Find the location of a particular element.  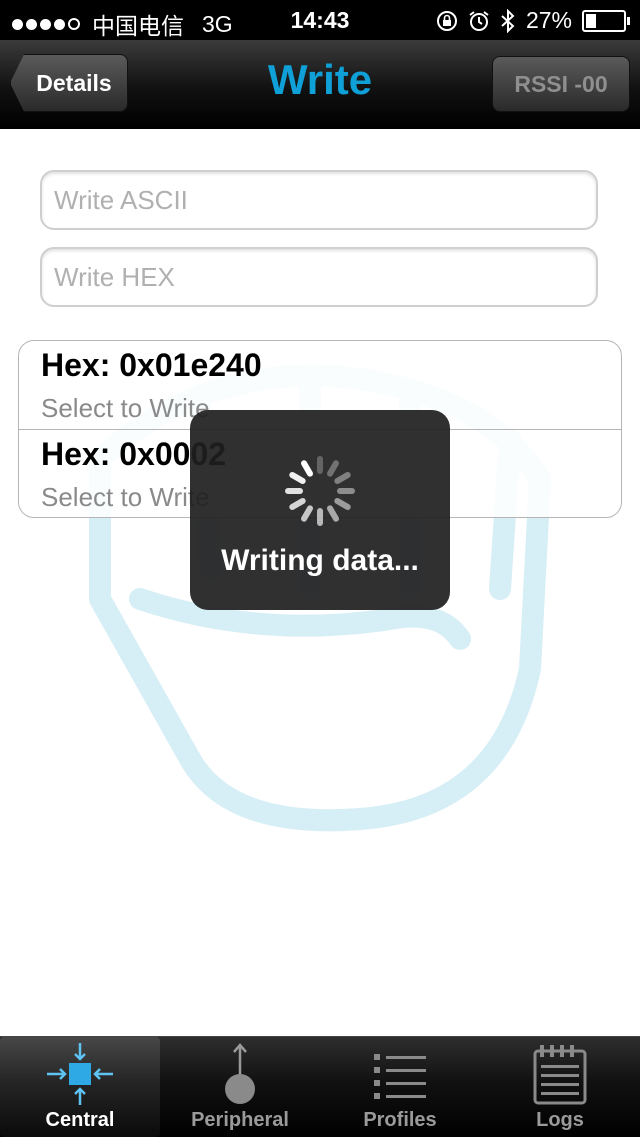

status-bar: 中国电信 3G 14:43 27% is located at coordinates (320, 20).